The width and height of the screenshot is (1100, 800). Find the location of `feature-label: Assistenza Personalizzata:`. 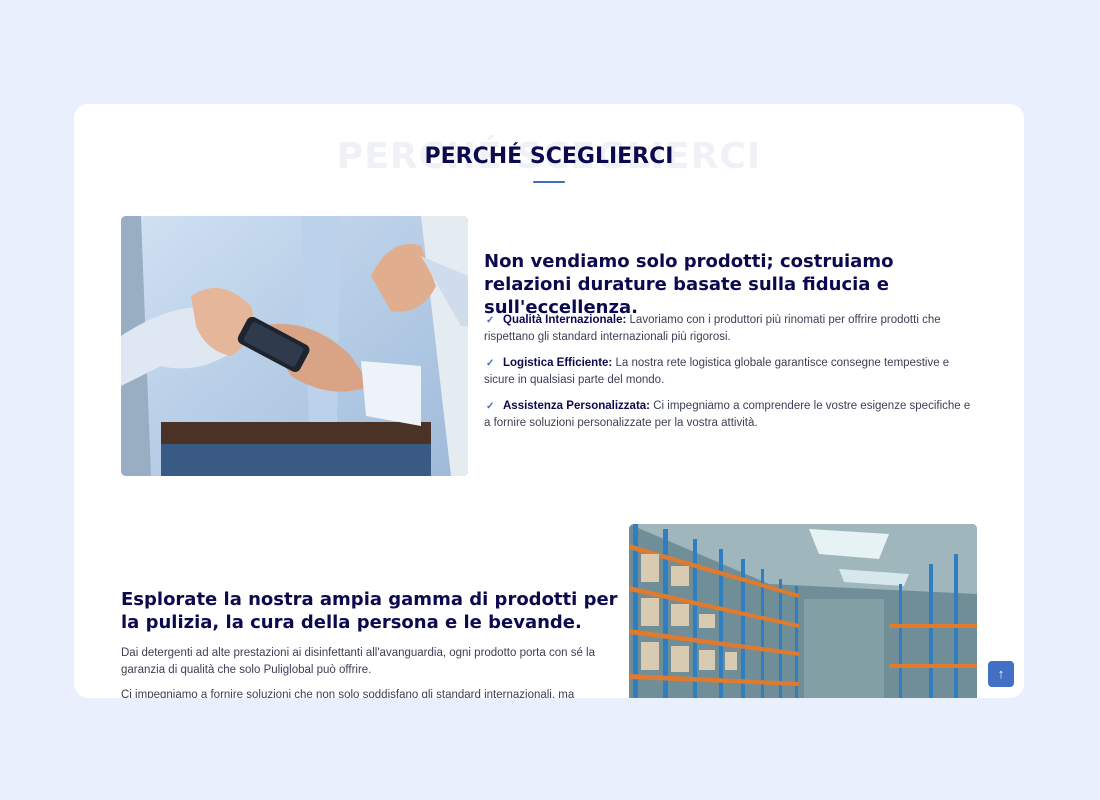

feature-label: Assistenza Personalizzata: is located at coordinates (577, 406).